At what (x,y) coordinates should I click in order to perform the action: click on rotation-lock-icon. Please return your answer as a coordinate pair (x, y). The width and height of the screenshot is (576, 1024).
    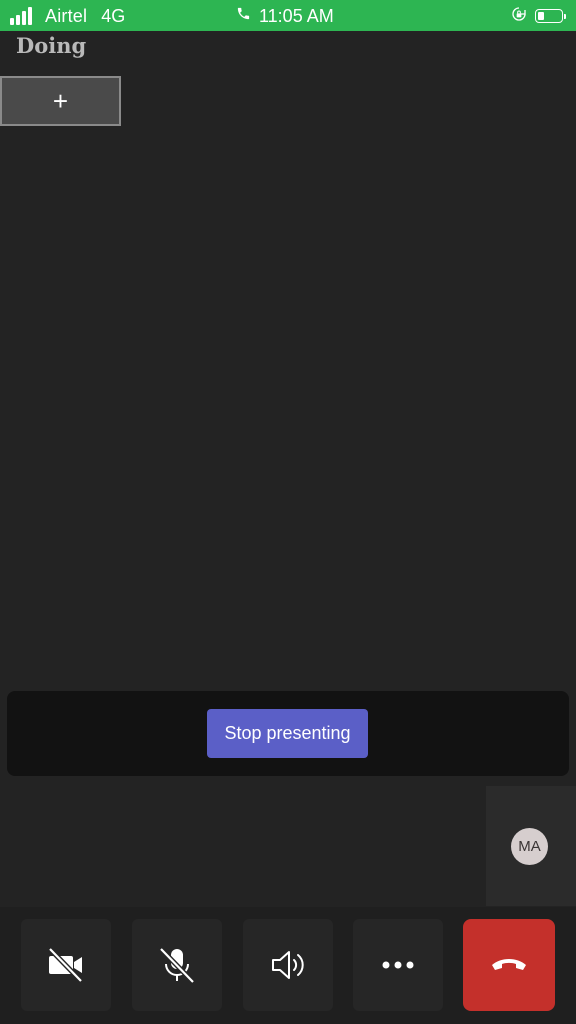
    Looking at the image, I should click on (519, 16).